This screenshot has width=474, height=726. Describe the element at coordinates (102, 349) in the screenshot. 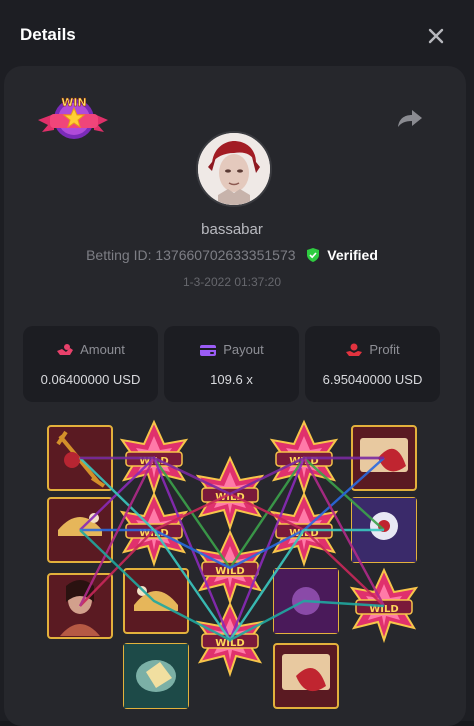

I see `amount-label: Amount` at that location.